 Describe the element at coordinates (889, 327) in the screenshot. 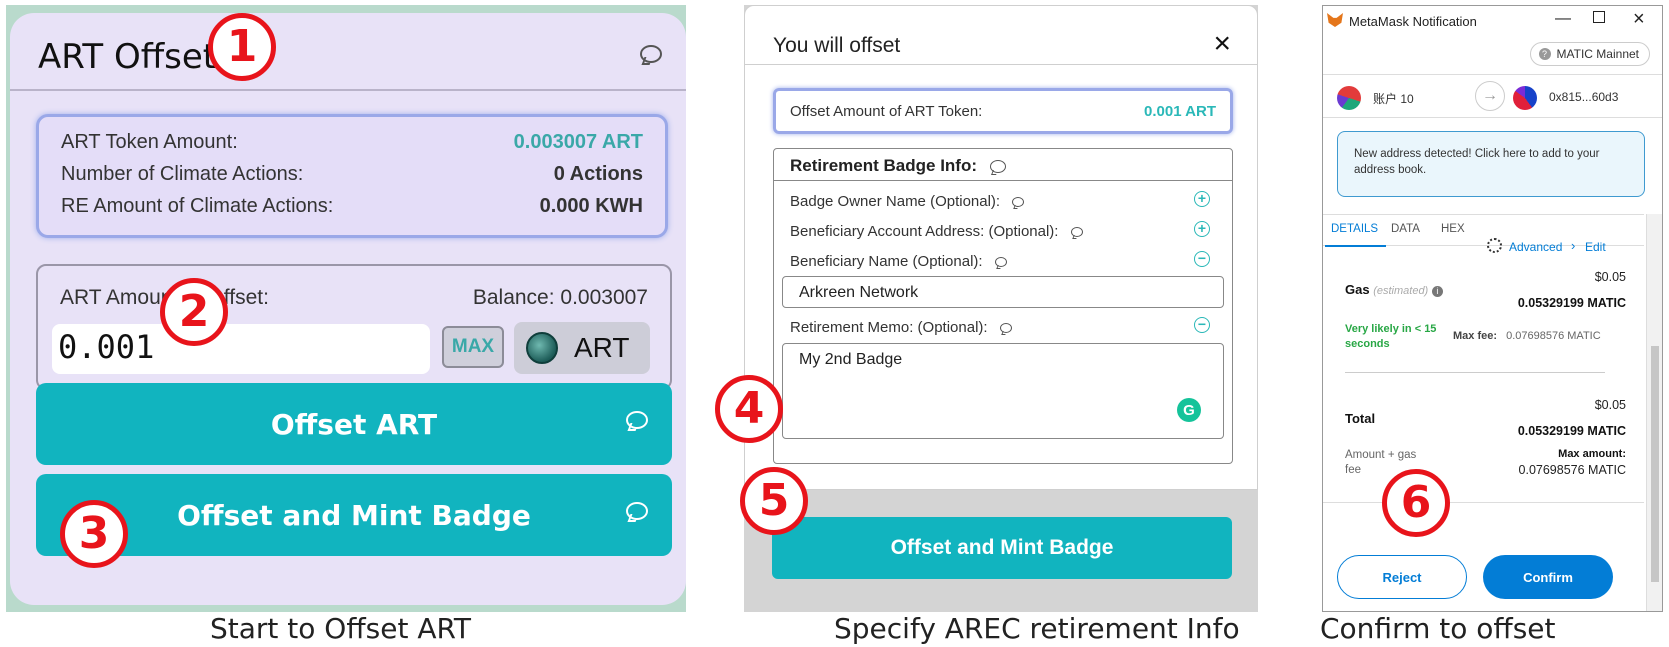

I see `retirement-memo-label: Retirement Memo: (Optional):` at that location.